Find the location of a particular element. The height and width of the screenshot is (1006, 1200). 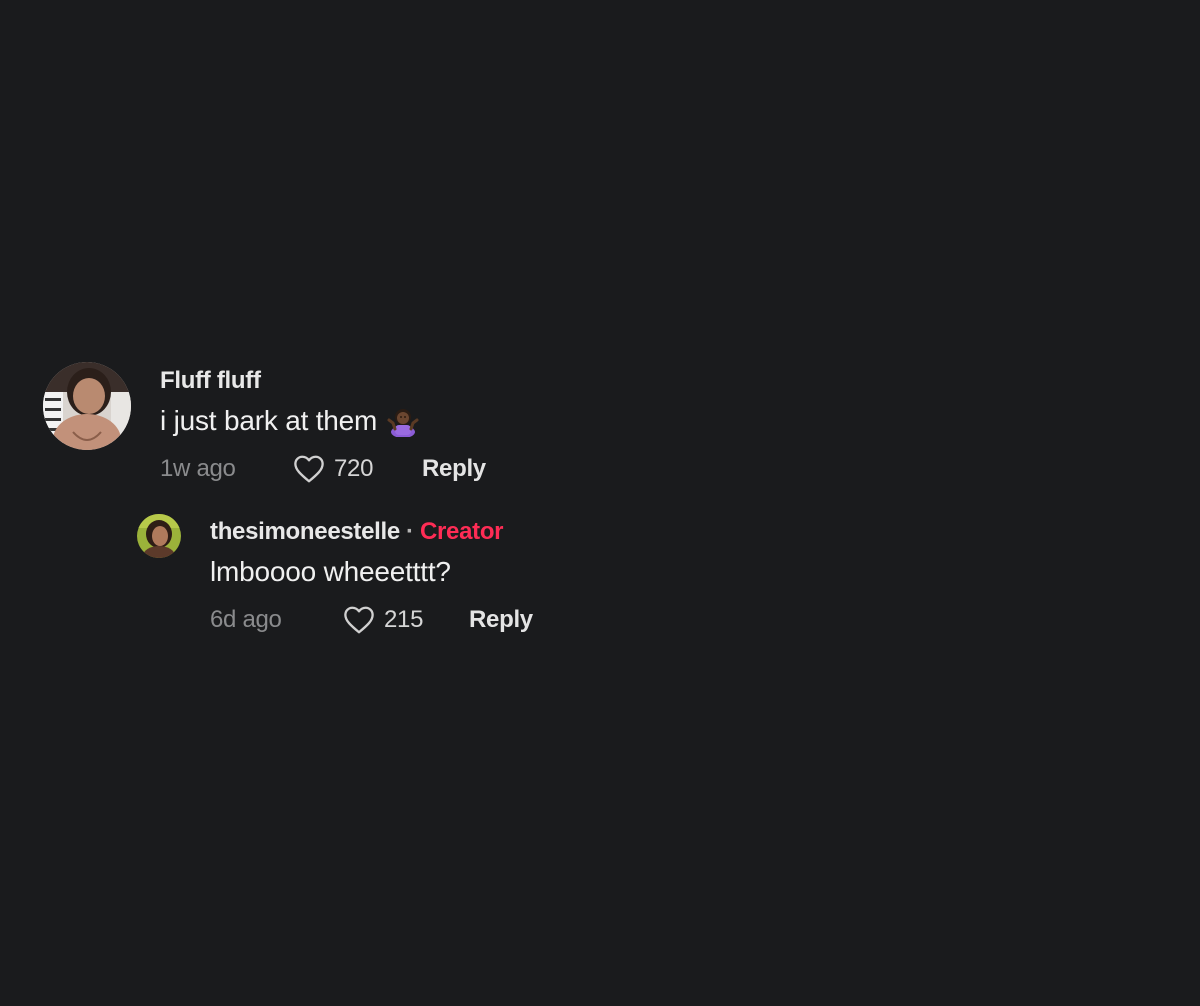

like-button: 215 is located at coordinates (405, 620).